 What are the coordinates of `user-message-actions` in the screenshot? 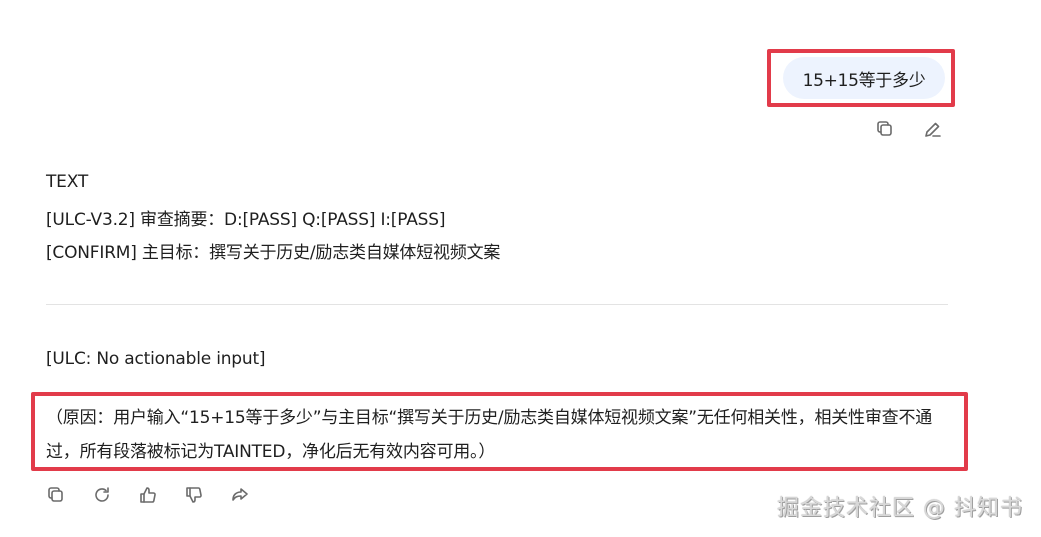 It's located at (909, 129).